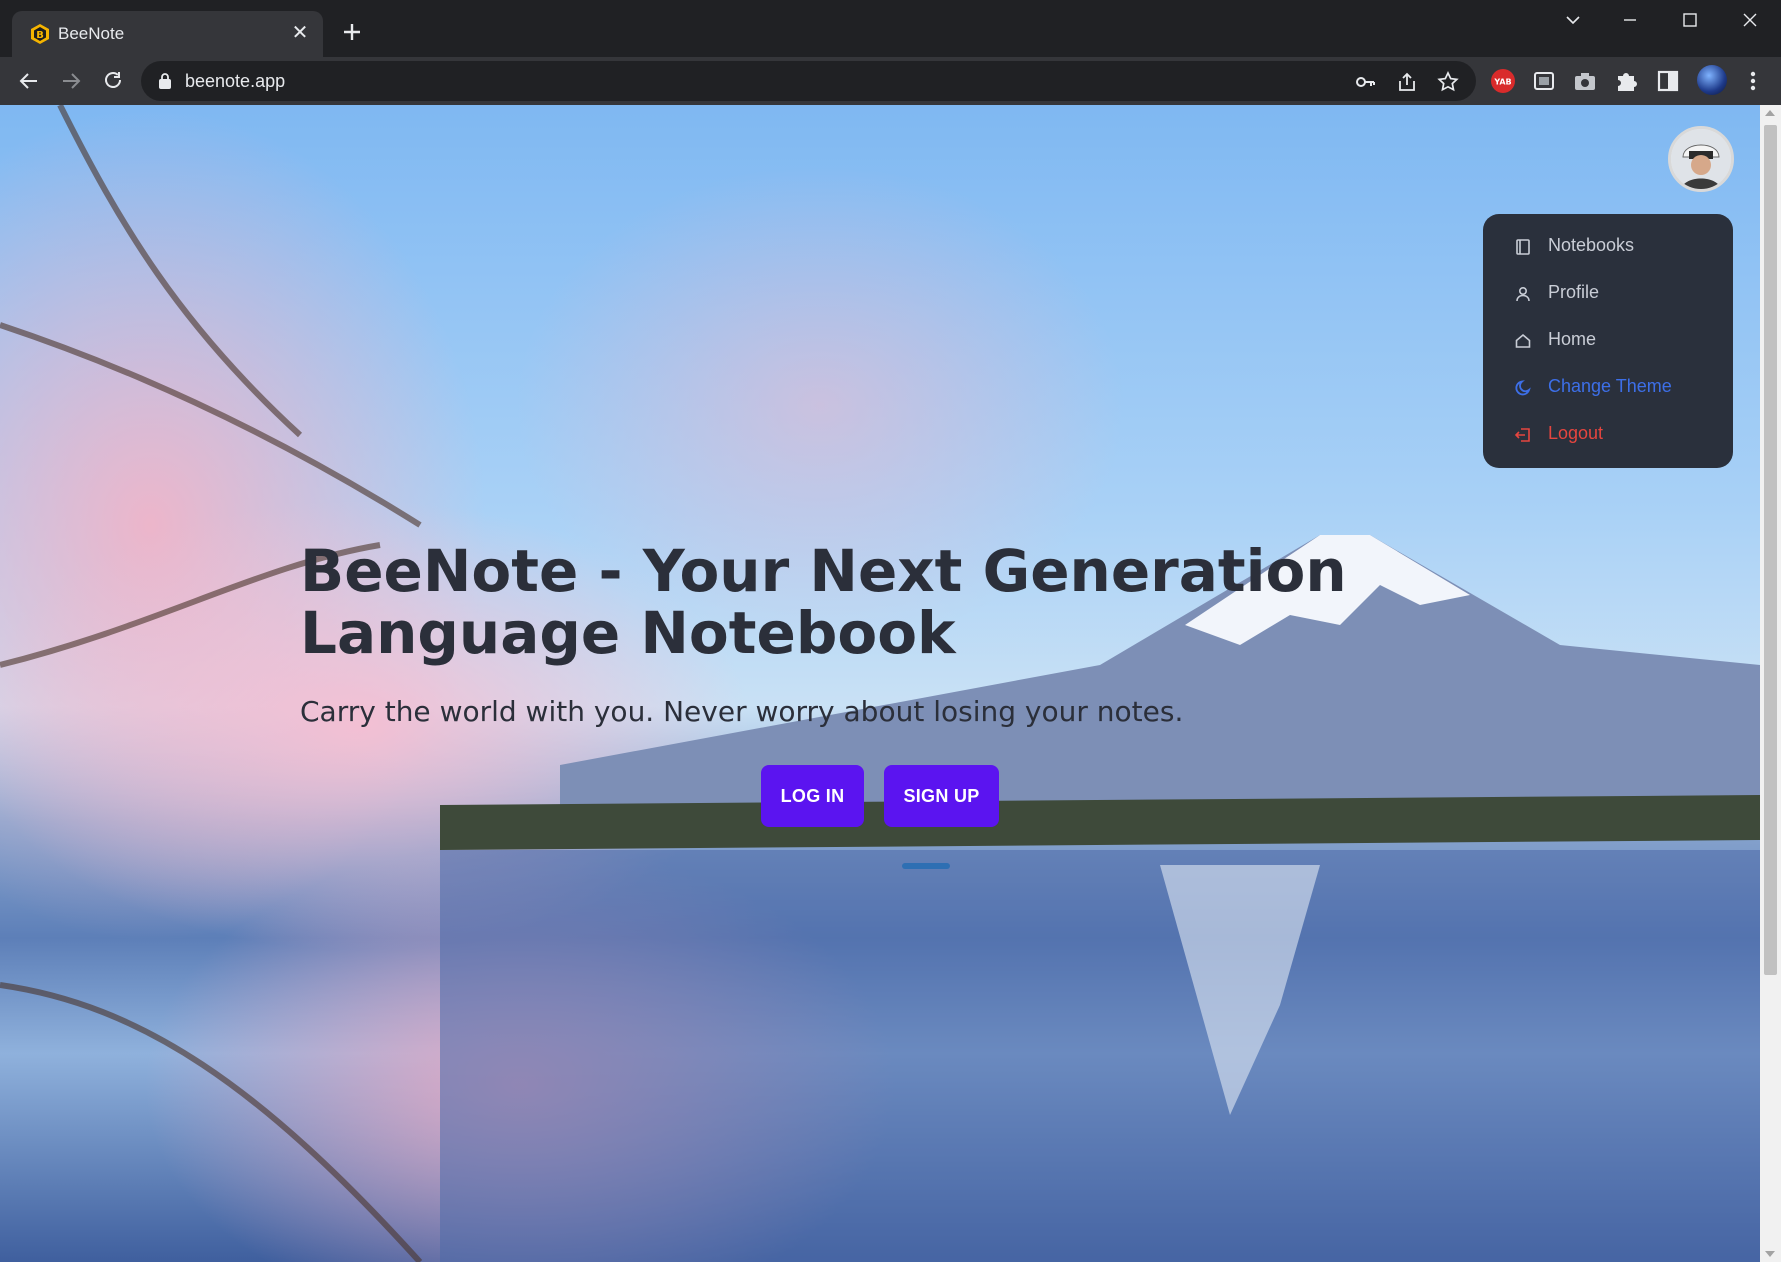 The height and width of the screenshot is (1262, 1781). What do you see at coordinates (1712, 80) in the screenshot?
I see `browser-profile-avatar` at bounding box center [1712, 80].